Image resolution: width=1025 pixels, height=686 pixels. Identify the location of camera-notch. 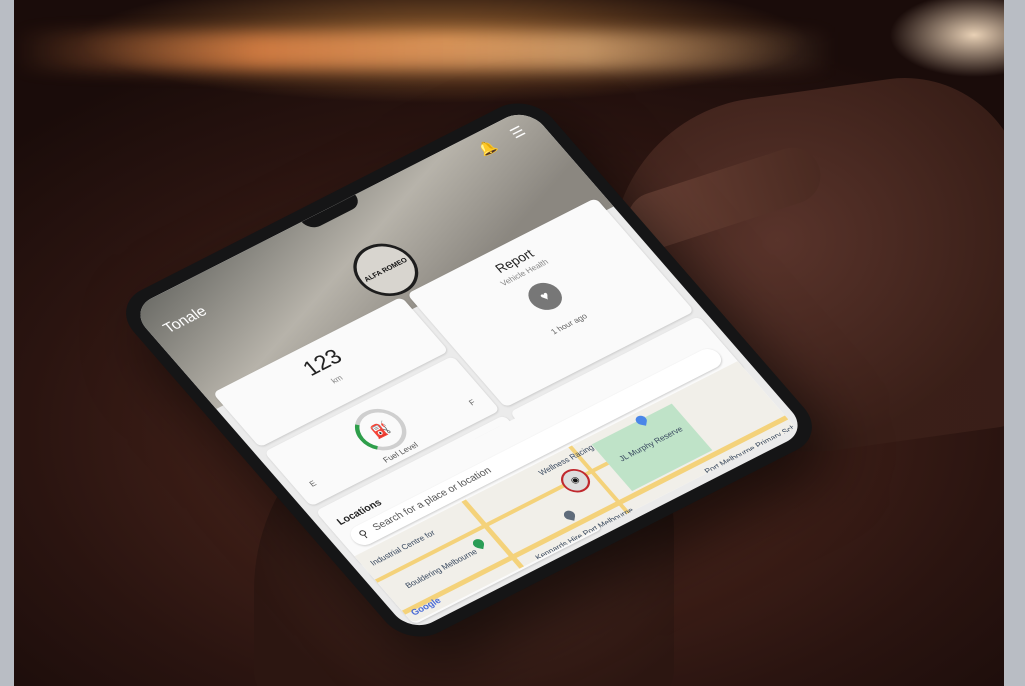
(332, 213).